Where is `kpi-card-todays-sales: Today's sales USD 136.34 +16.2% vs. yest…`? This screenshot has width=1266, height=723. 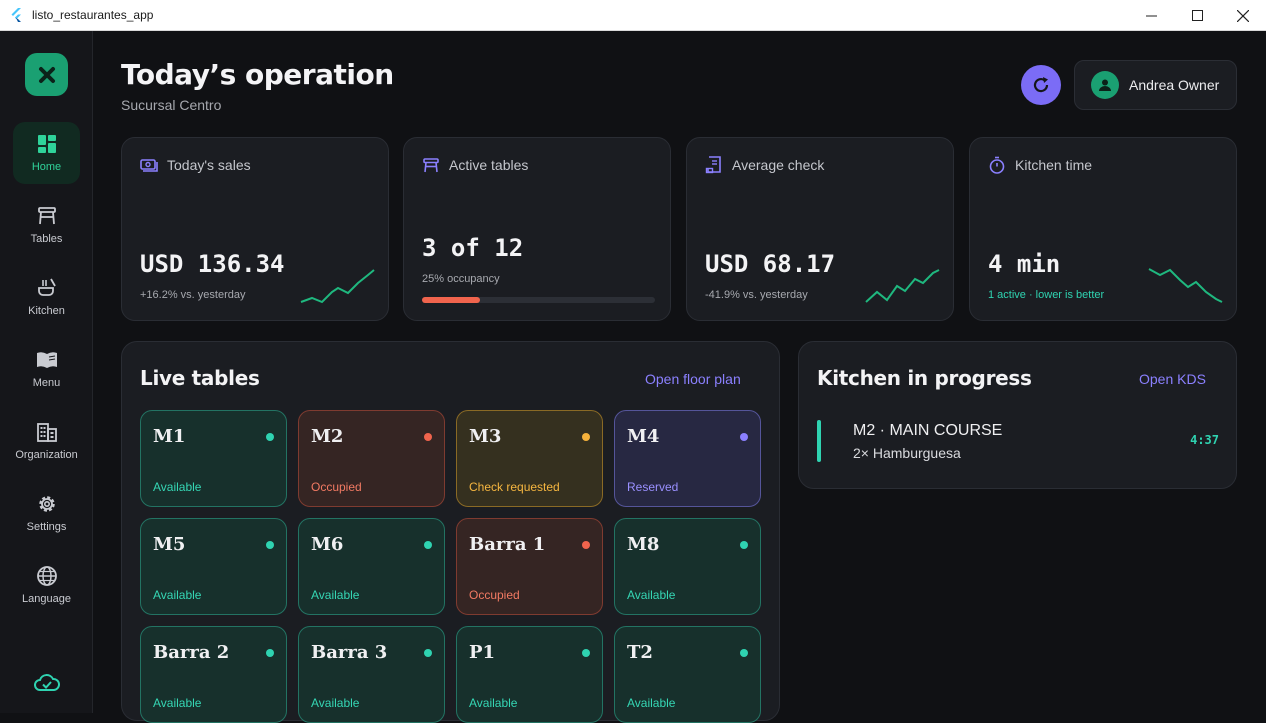 kpi-card-todays-sales: Today's sales USD 136.34 +16.2% vs. yest… is located at coordinates (255, 229).